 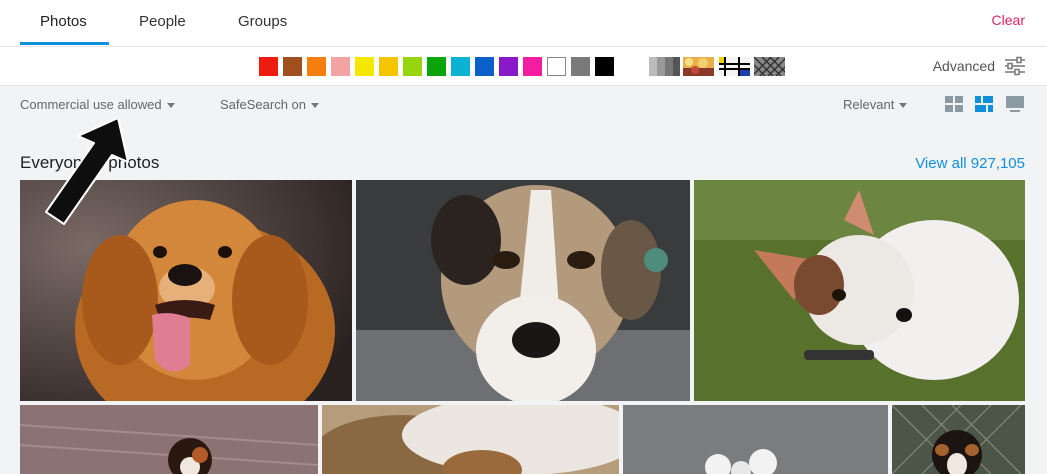 What do you see at coordinates (263, 104) in the screenshot?
I see `safesearch-filter-label: SafeSearch on` at bounding box center [263, 104].